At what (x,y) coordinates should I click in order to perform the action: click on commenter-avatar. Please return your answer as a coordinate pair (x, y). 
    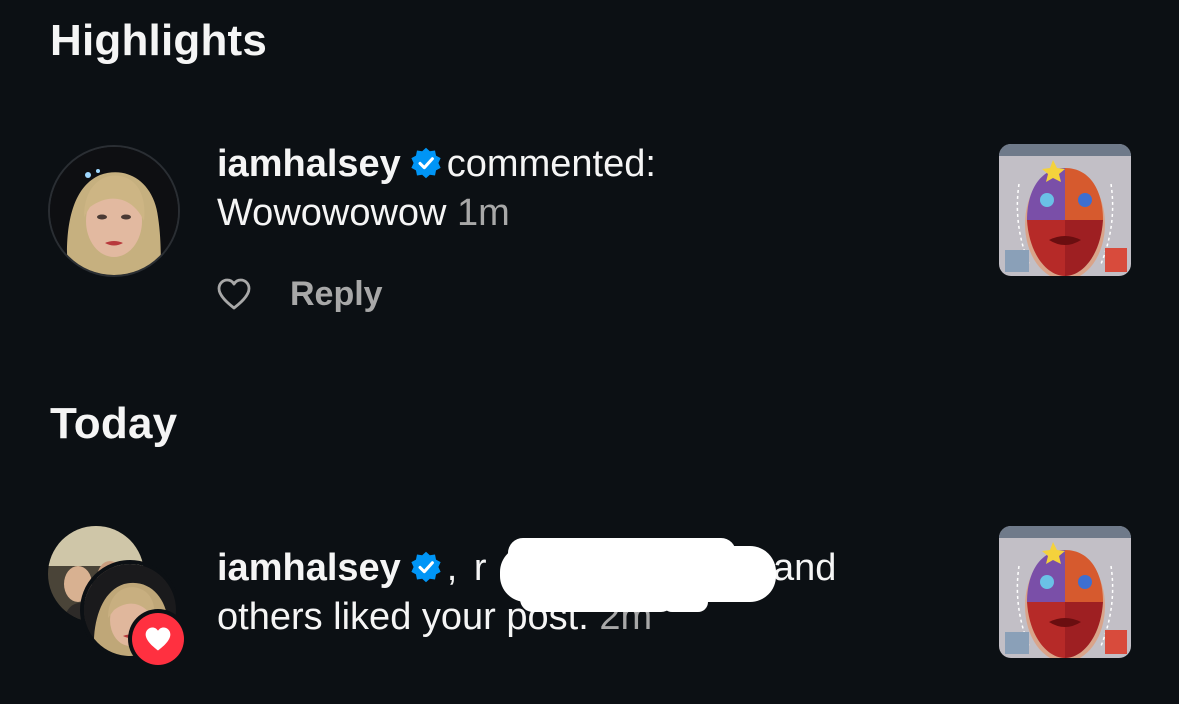
    Looking at the image, I should click on (114, 211).